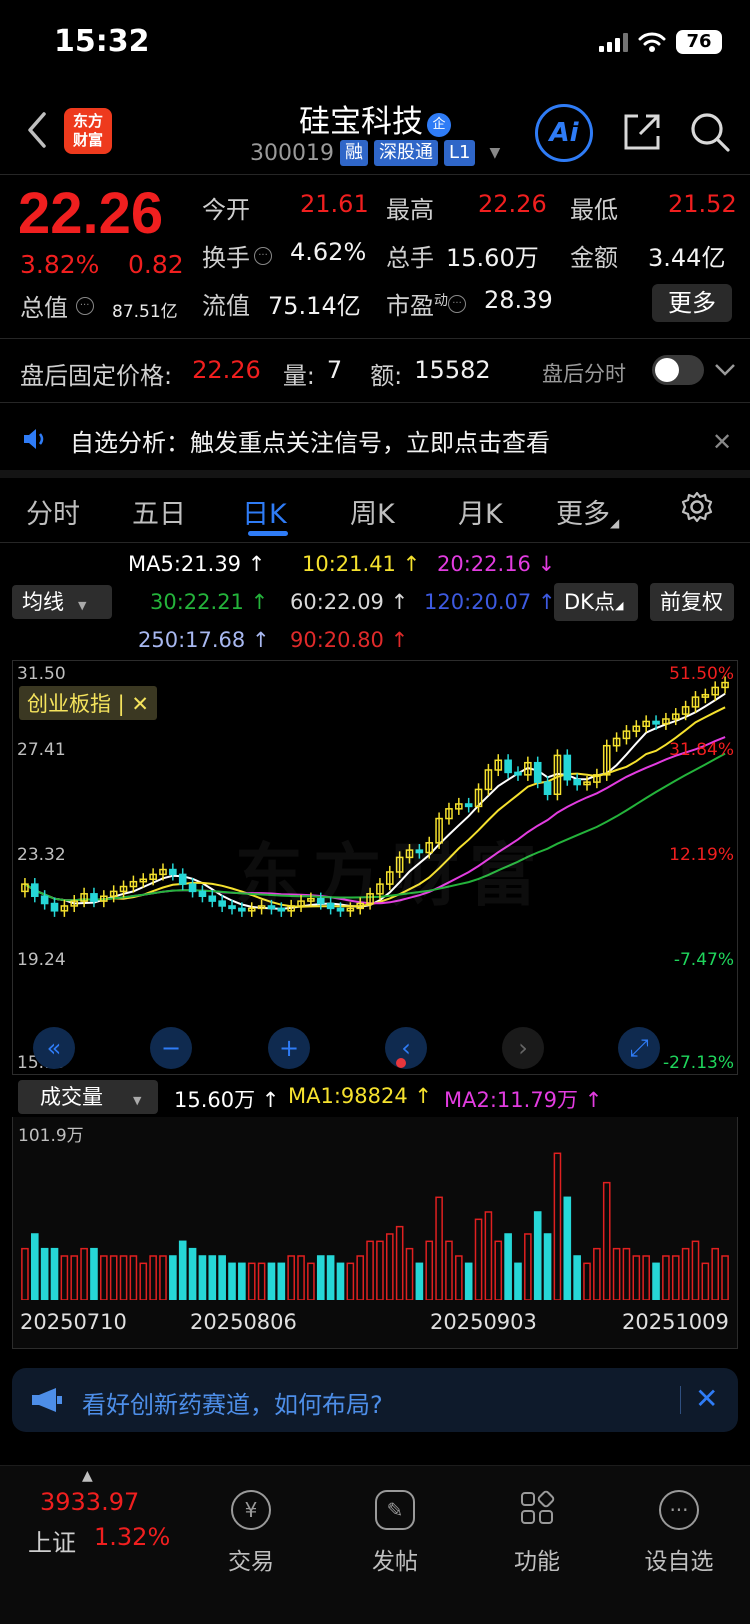  Describe the element at coordinates (209, 602) in the screenshot. I see `ma30-legend: 30:22.21 ↑` at that location.